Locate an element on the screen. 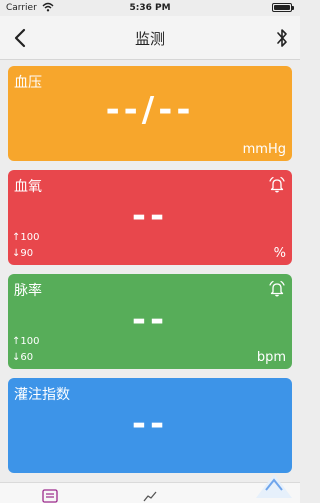  blood-pressure-label: 血压 is located at coordinates (28, 83).